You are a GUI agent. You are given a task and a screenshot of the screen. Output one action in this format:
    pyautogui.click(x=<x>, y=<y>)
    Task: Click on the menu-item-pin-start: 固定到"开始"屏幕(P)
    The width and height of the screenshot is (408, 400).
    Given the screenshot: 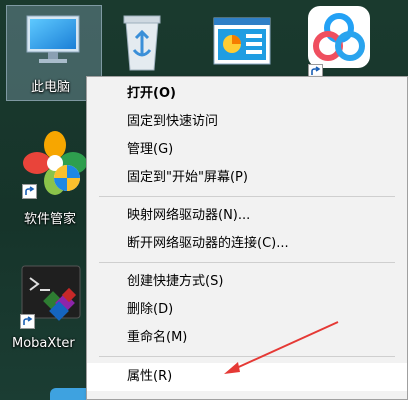 What is the action you would take?
    pyautogui.click(x=247, y=178)
    